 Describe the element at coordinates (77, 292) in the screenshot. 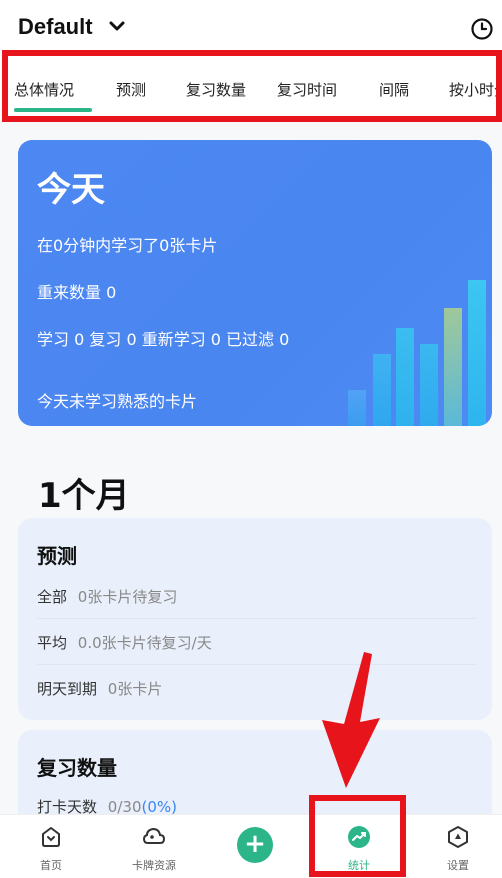

I see `today-relearn-text: 重来数量 0` at that location.